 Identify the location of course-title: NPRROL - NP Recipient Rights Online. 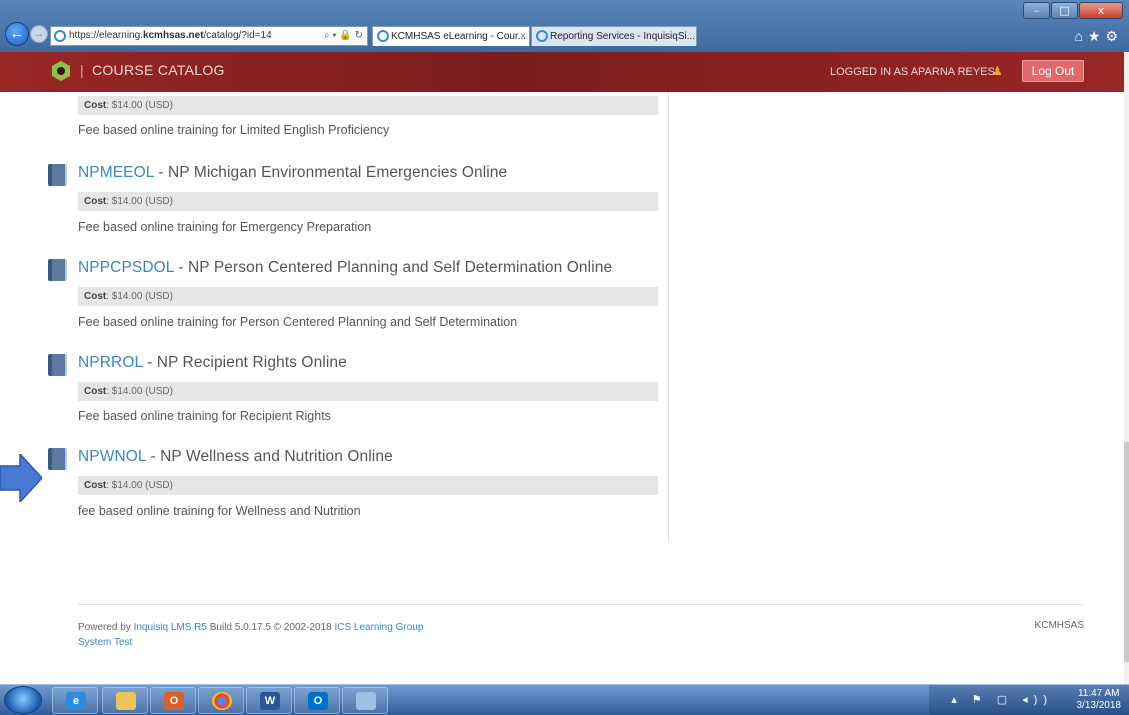
(212, 363).